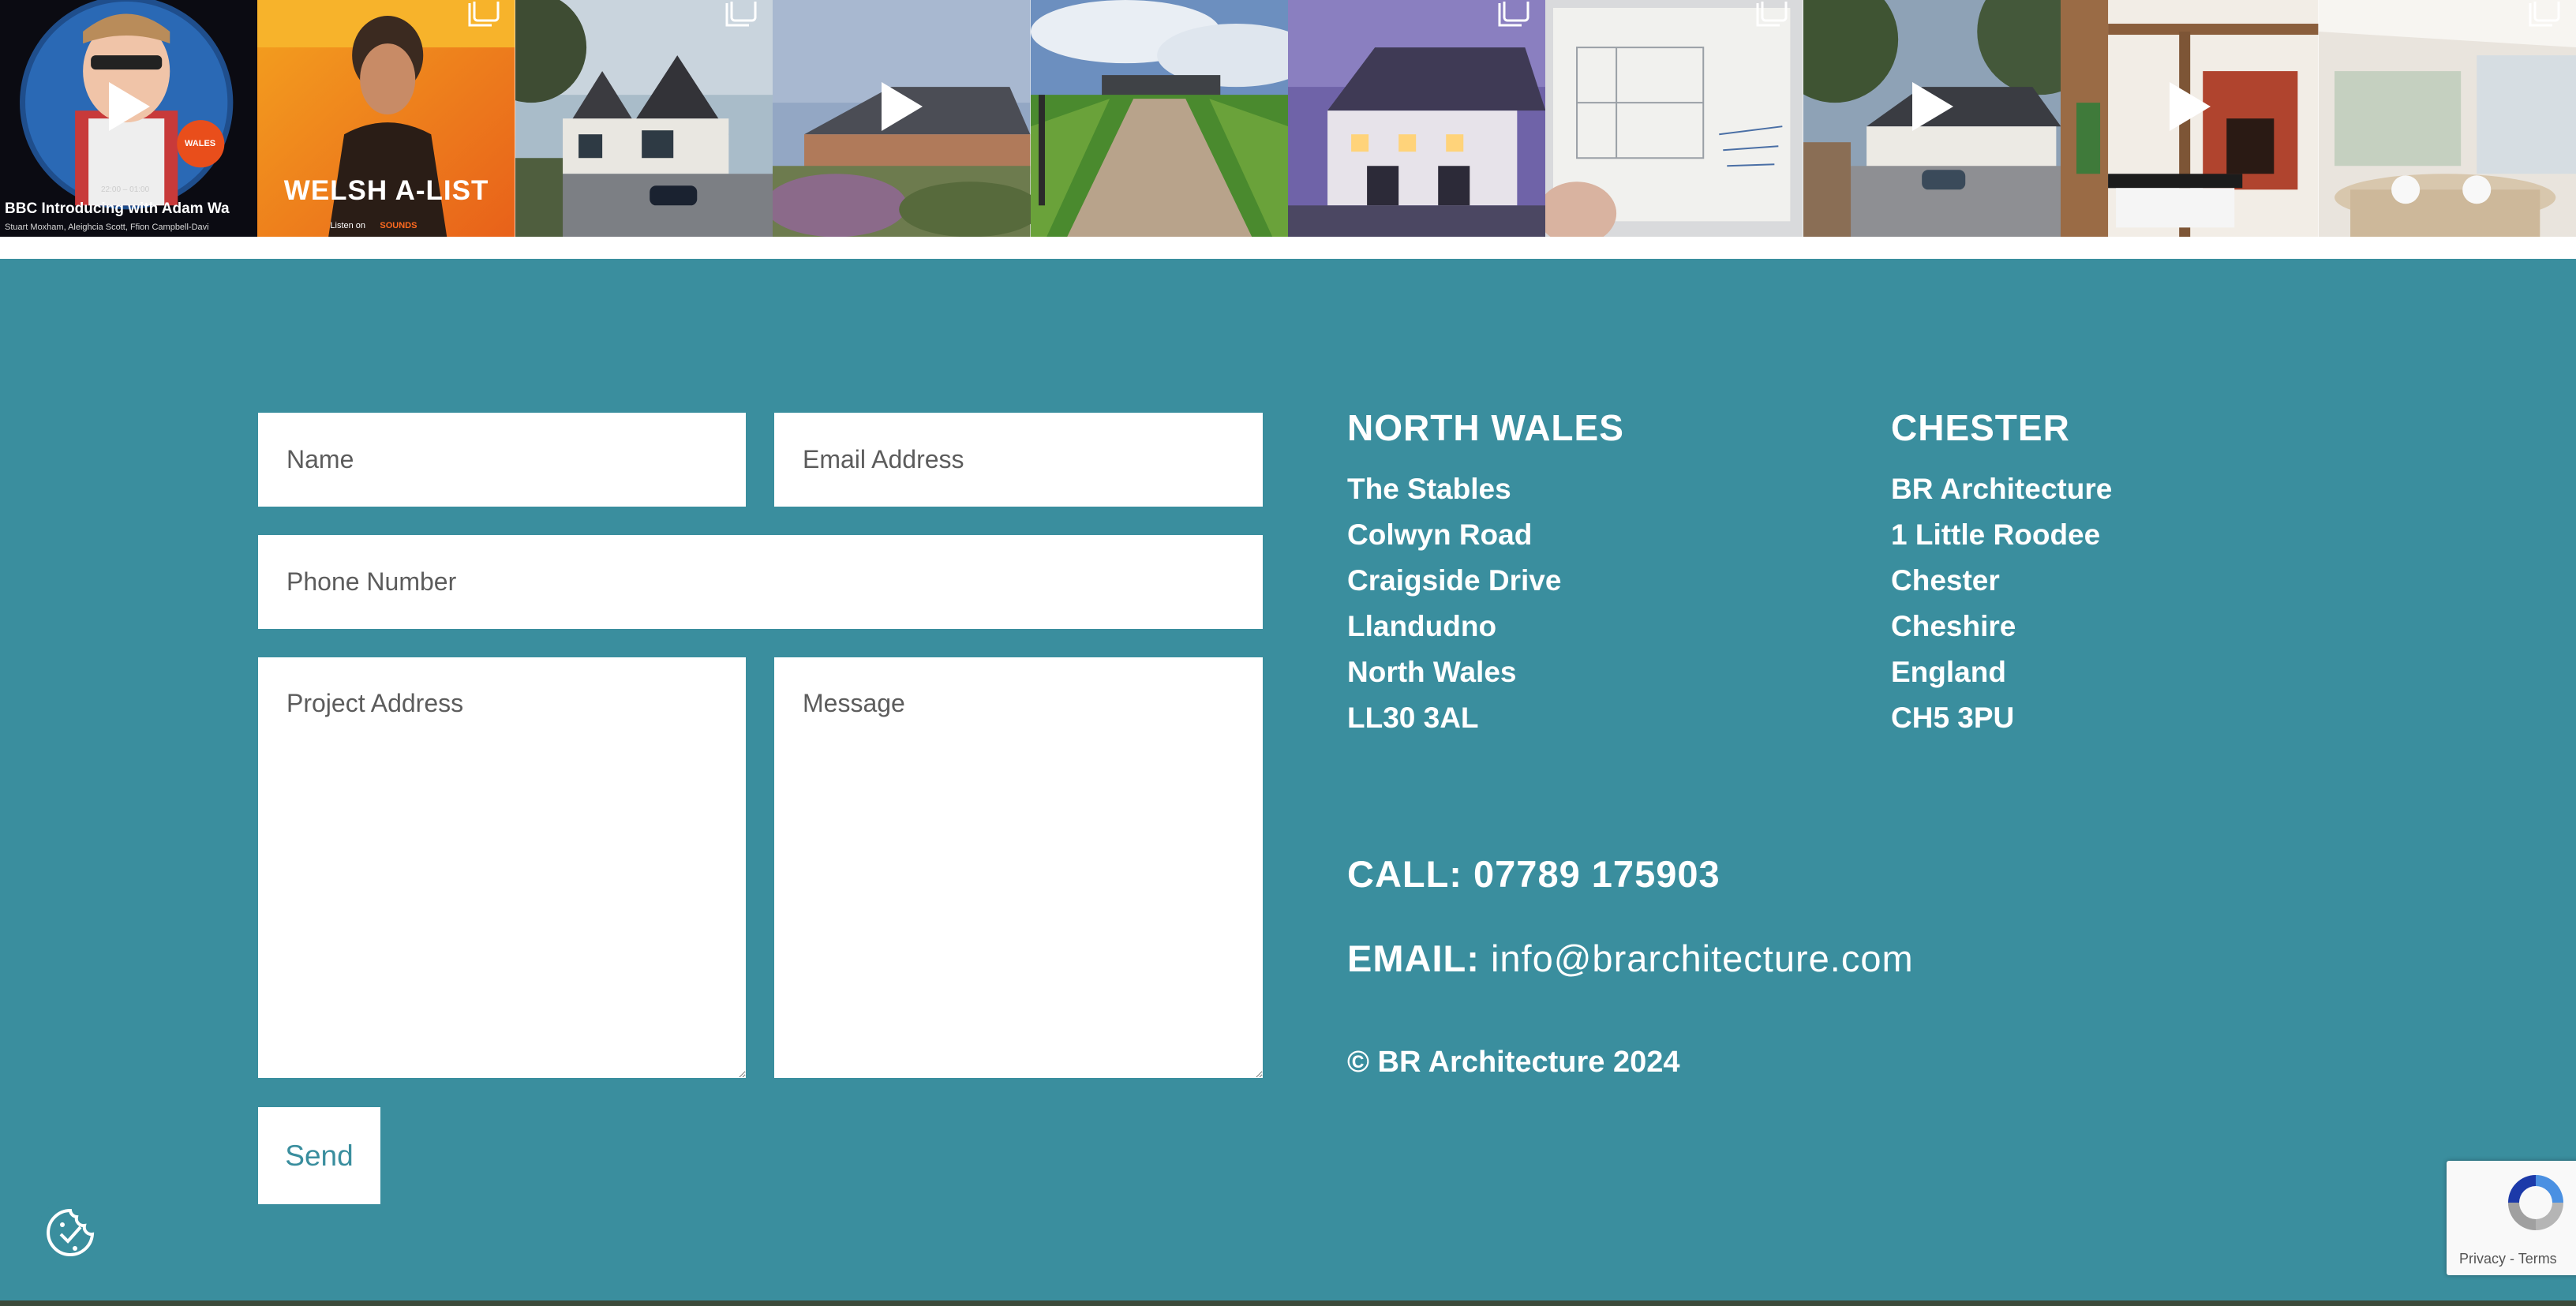 This screenshot has height=1306, width=2576. What do you see at coordinates (1513, 1062) in the screenshot?
I see `copyright: © BR Architecture 2024` at bounding box center [1513, 1062].